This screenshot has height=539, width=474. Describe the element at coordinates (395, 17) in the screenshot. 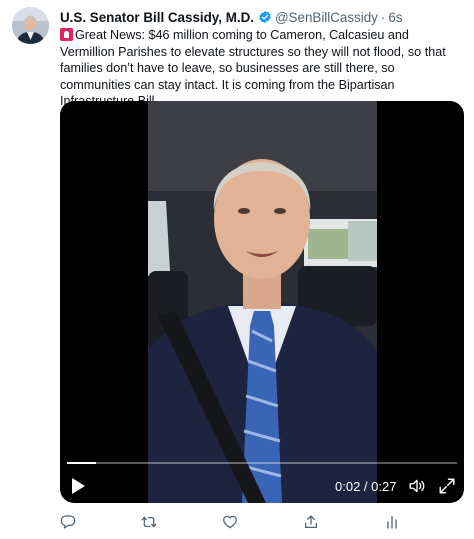

I see `tweet-timestamp: 6s` at that location.